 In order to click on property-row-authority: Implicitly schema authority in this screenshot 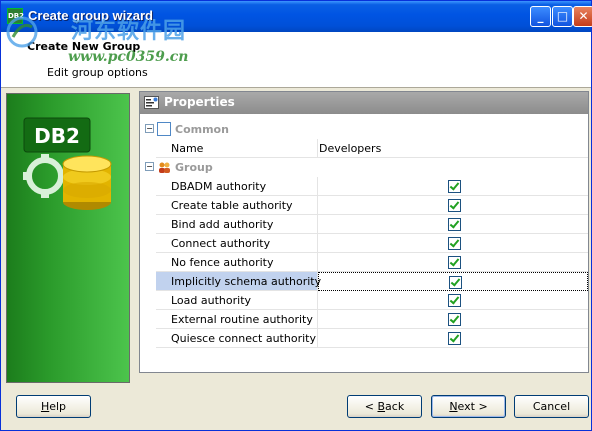, I will do `click(364, 281)`.